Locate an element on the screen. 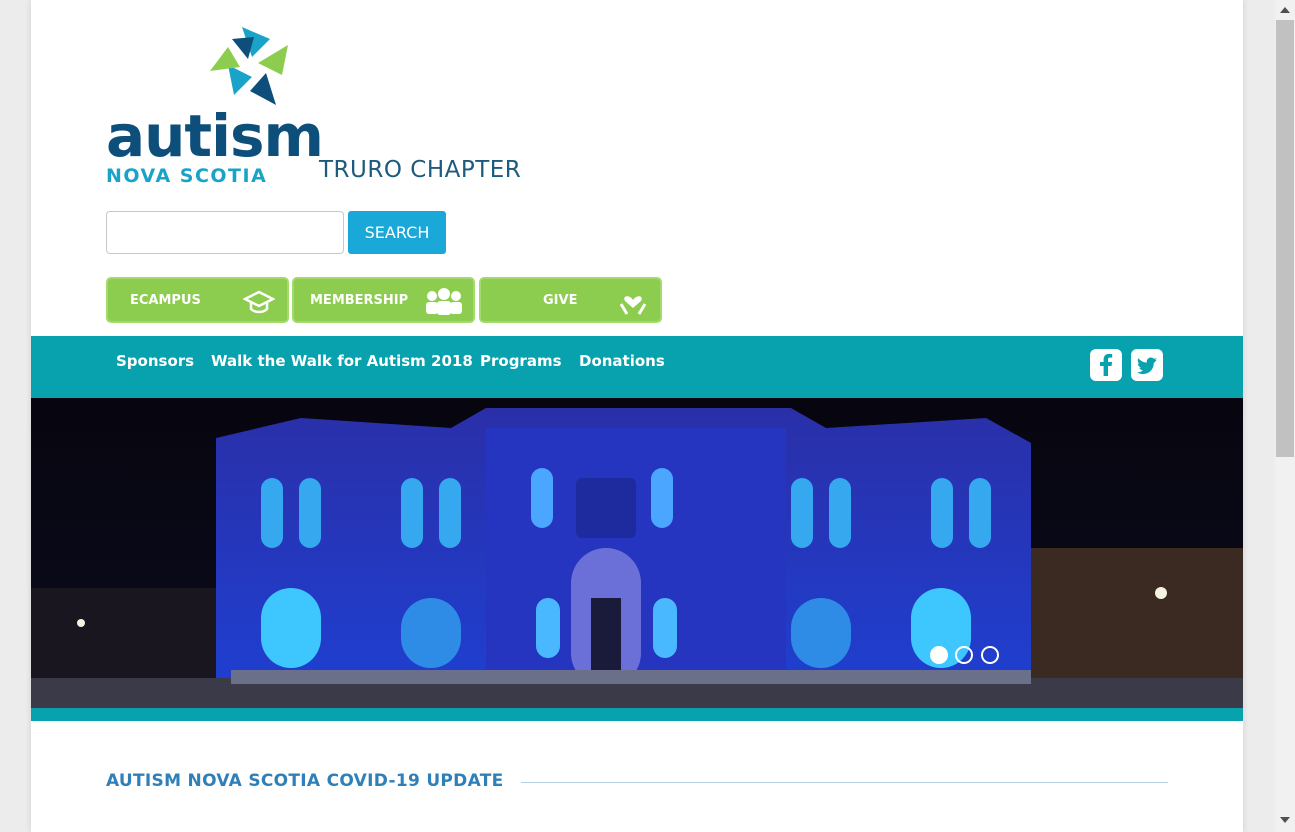 This screenshot has width=1295, height=832. graduation-cap-icon is located at coordinates (259, 302).